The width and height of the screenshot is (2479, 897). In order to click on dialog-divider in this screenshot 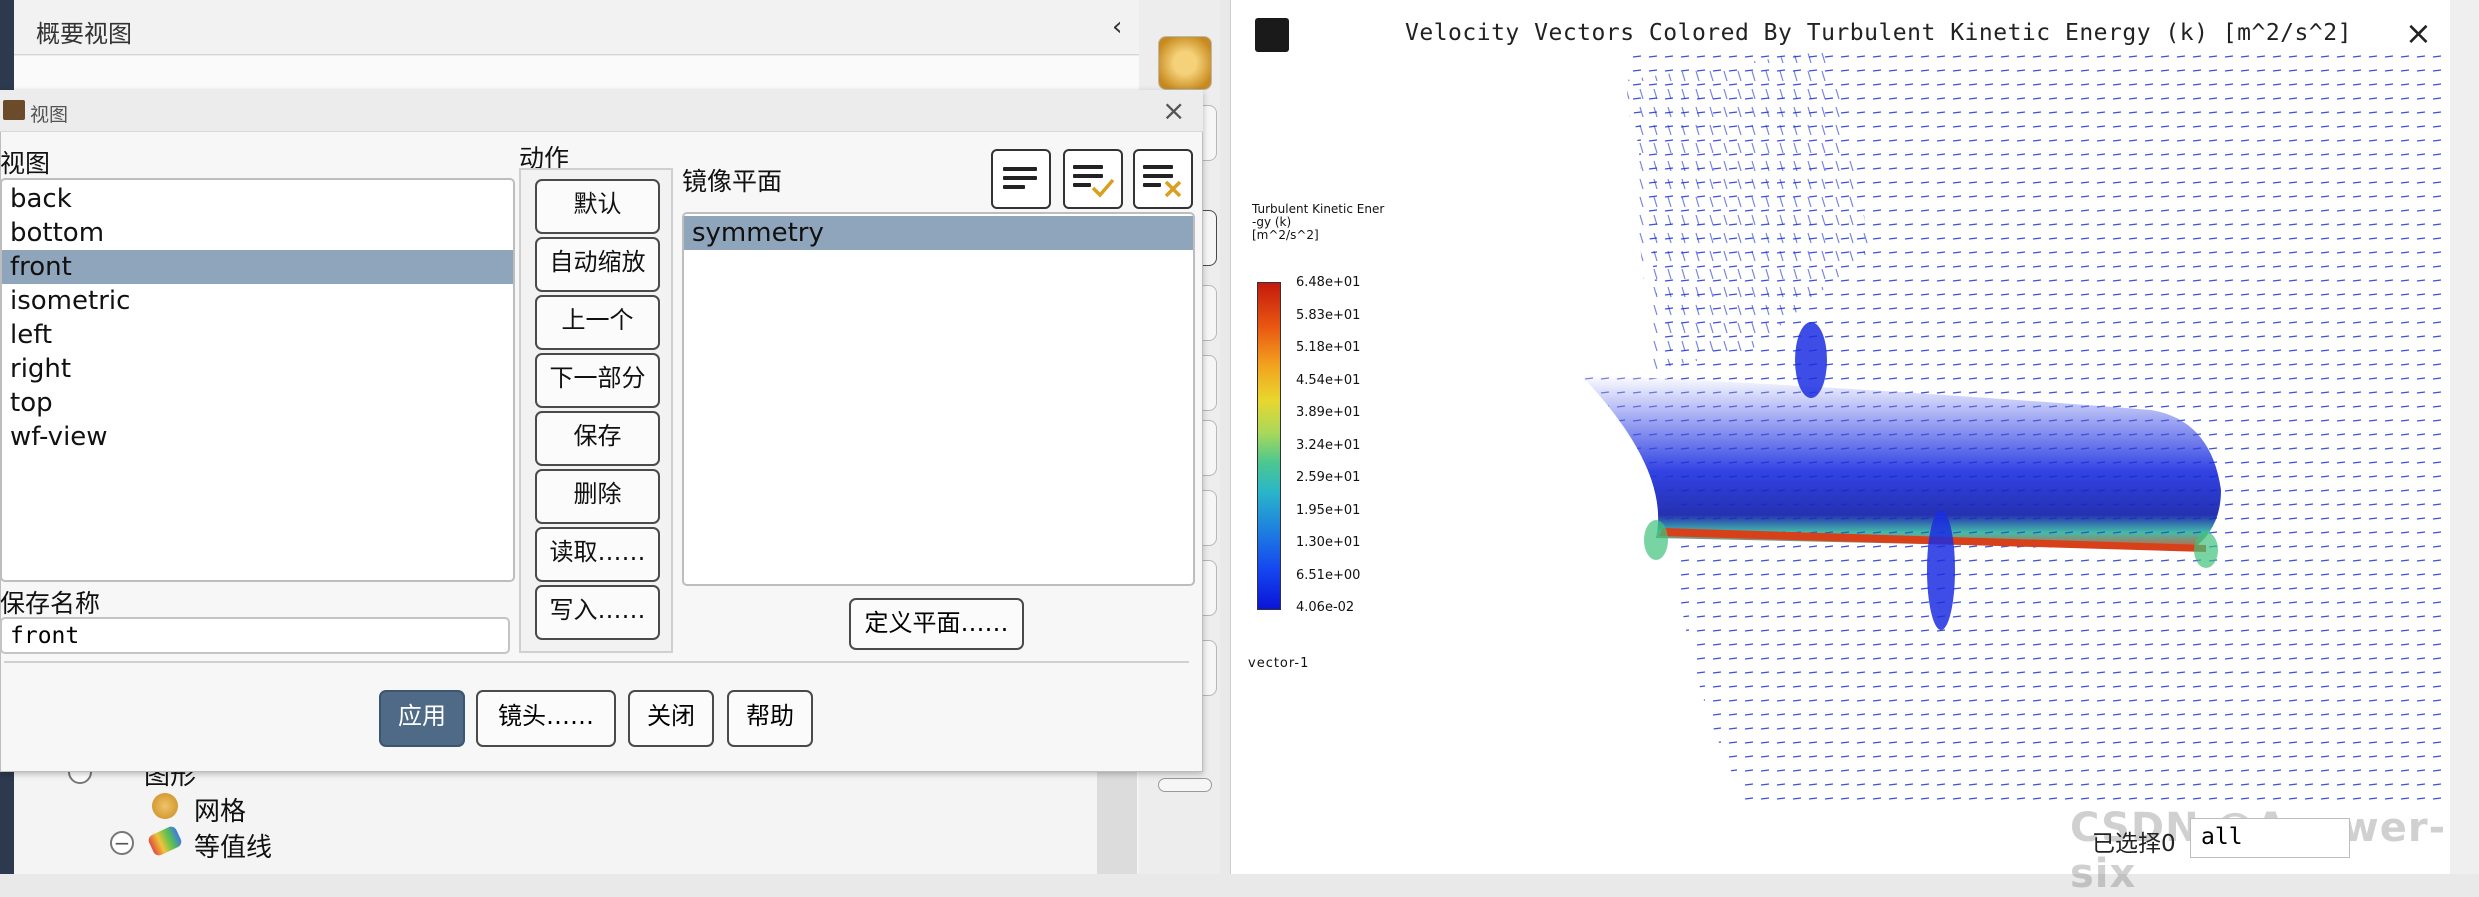, I will do `click(596, 662)`.